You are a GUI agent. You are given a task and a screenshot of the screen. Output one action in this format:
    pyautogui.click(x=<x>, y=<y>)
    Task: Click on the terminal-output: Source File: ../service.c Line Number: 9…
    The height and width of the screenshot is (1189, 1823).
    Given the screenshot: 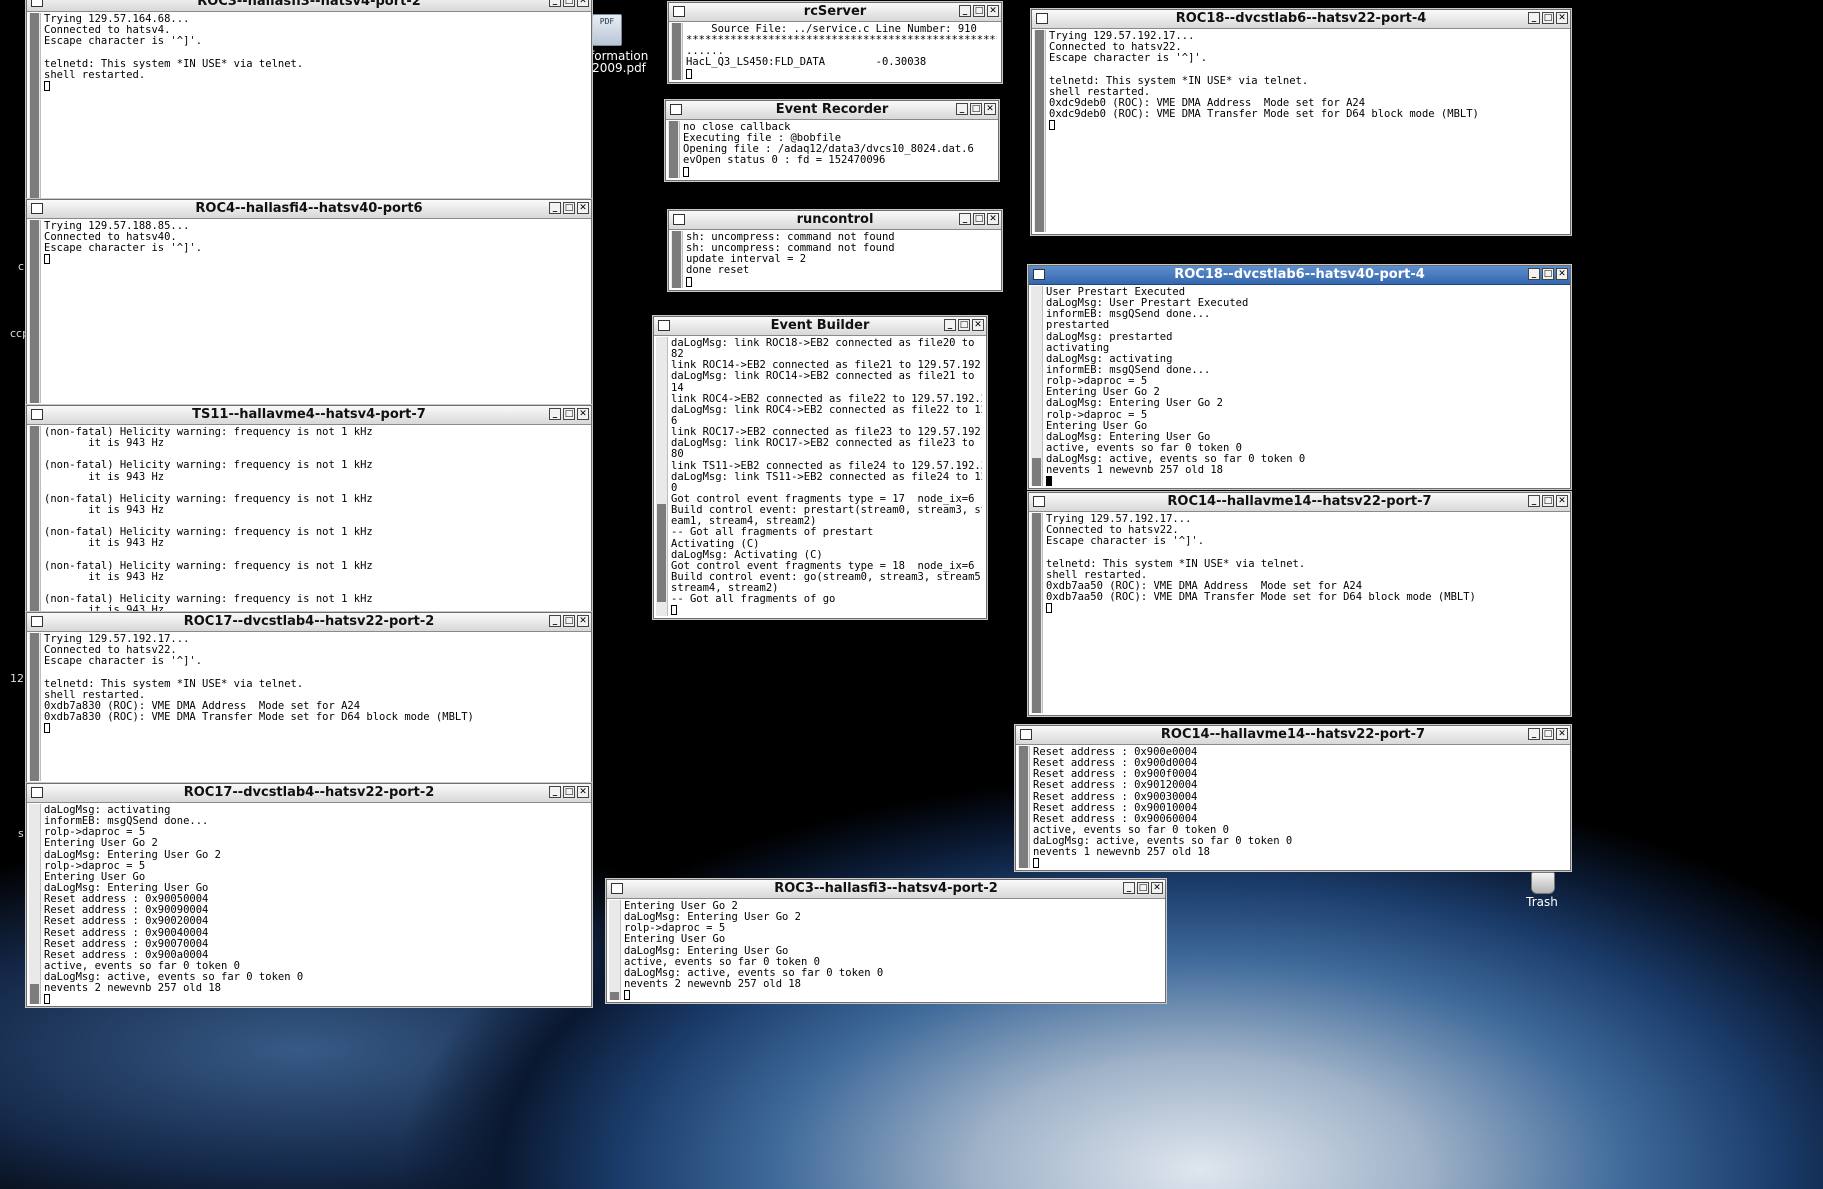 What is the action you would take?
    pyautogui.click(x=841, y=52)
    